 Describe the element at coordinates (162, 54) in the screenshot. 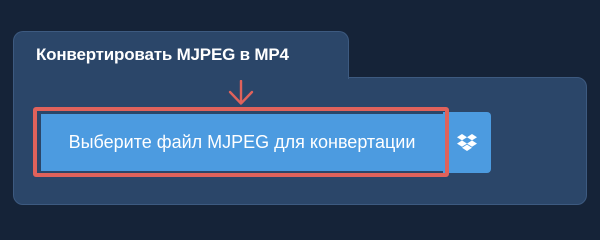

I see `converter-title: Конвертировать MJPEG в MP4` at that location.